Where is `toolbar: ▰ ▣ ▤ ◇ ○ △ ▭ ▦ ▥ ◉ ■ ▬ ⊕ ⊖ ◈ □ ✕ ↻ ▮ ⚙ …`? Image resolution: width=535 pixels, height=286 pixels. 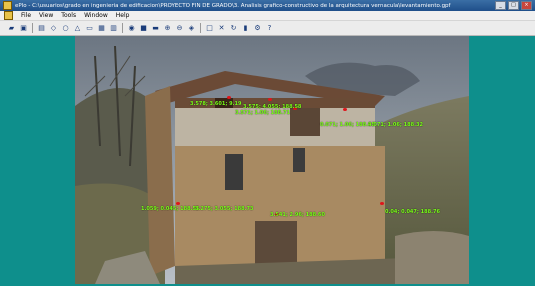
toolbar: ▰ ▣ ▤ ◇ ○ △ ▭ ▦ ▥ ◉ ■ ▬ ⊕ ⊖ ◈ □ ✕ ↻ ▮ ⚙ … is located at coordinates (267, 28).